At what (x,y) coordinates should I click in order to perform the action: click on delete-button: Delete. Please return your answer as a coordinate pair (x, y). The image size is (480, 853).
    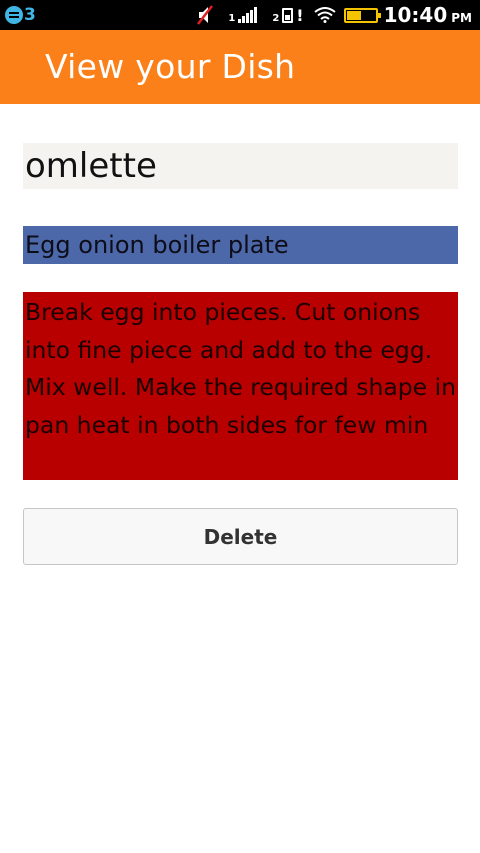
    Looking at the image, I should click on (240, 536).